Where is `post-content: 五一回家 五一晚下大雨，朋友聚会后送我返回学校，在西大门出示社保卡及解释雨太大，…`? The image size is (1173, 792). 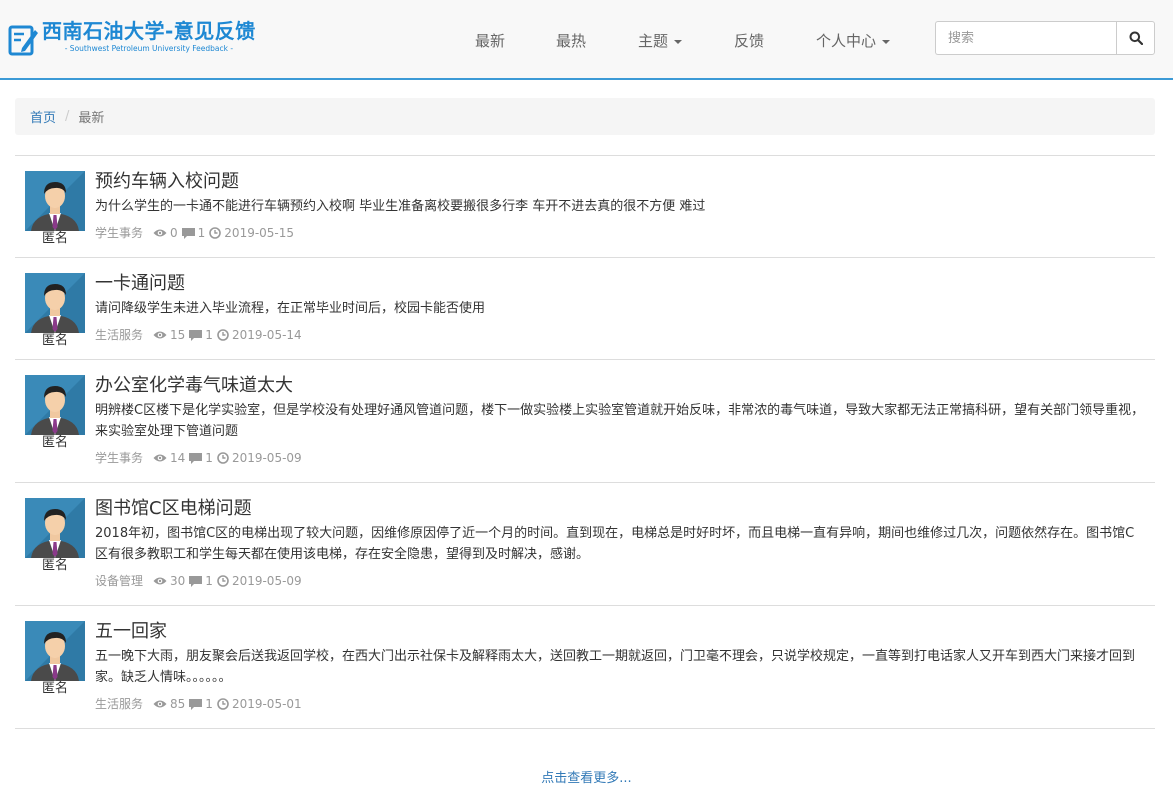
post-content: 五一回家 五一晚下大雨，朋友聚会后送我返回学校，在西大门出示社保卡及解释雨太大，… is located at coordinates (625, 667).